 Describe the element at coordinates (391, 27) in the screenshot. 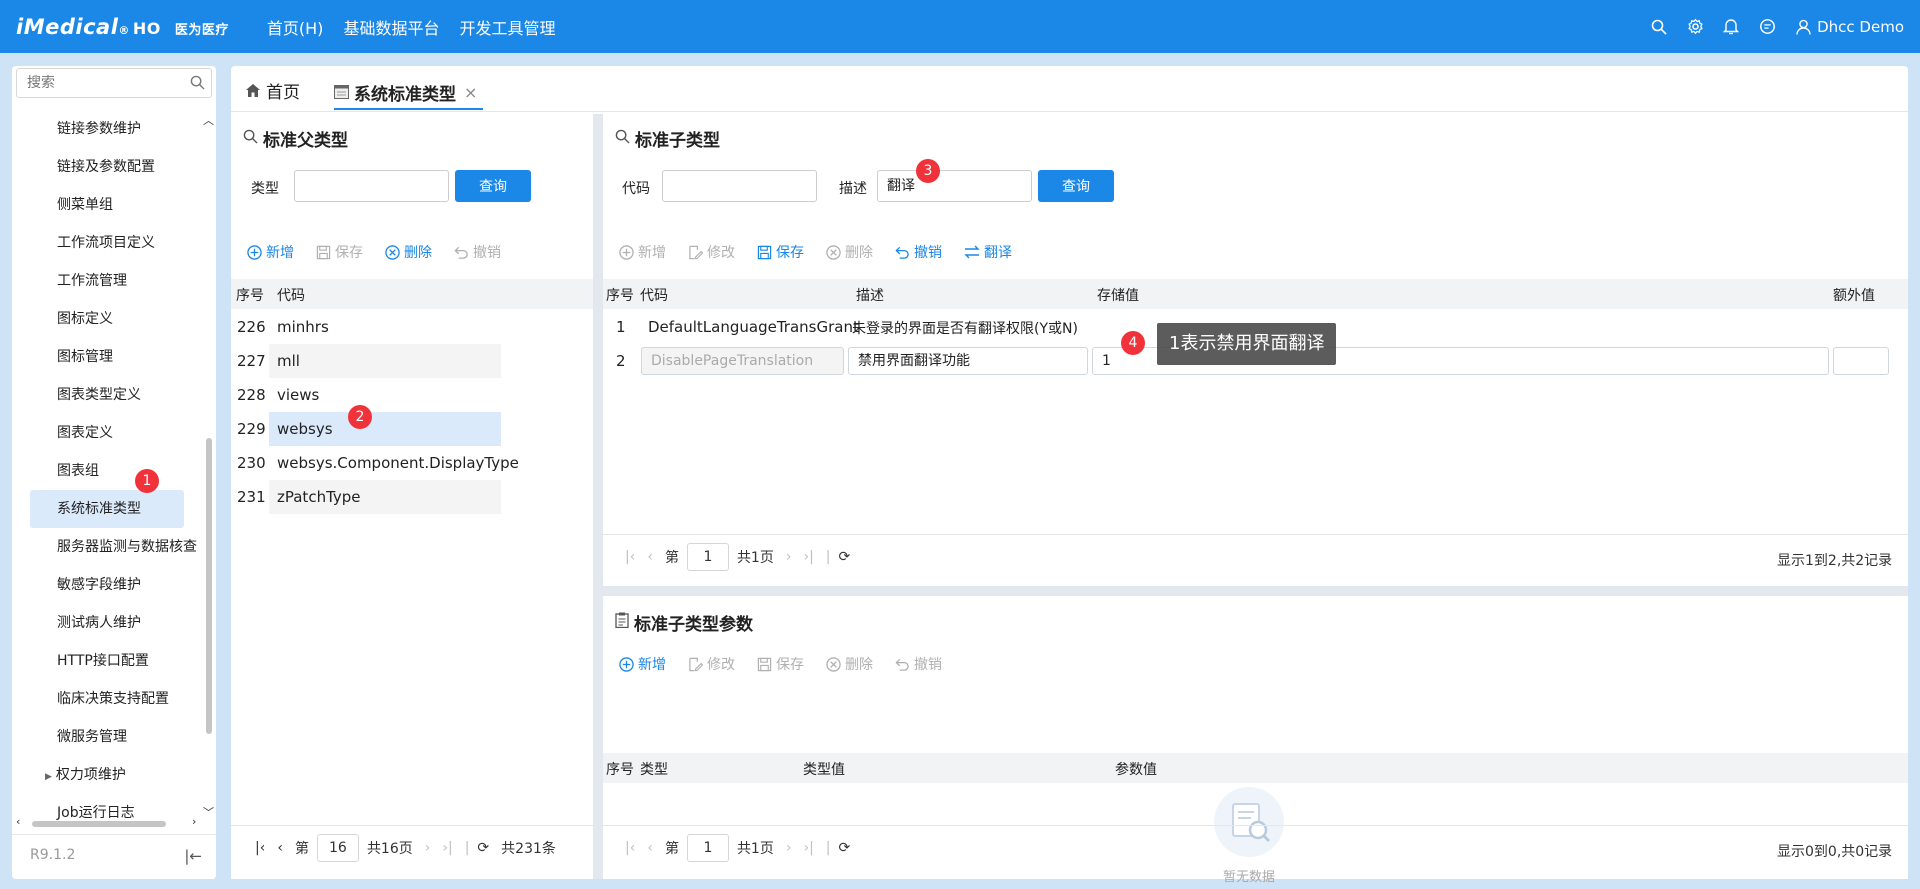

I see `nav-basic-data: 基础数据平台` at that location.